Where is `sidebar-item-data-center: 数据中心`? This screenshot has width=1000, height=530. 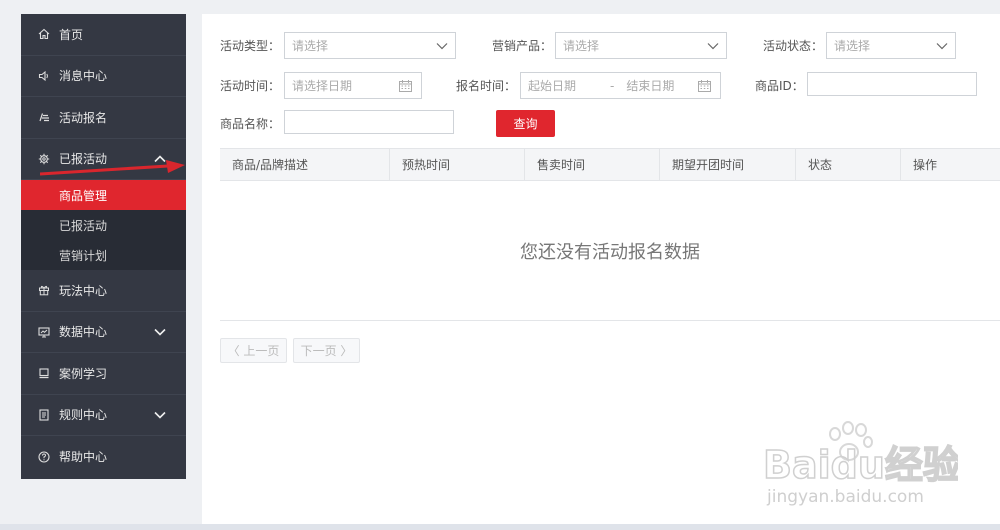 sidebar-item-data-center: 数据中心 is located at coordinates (103, 332).